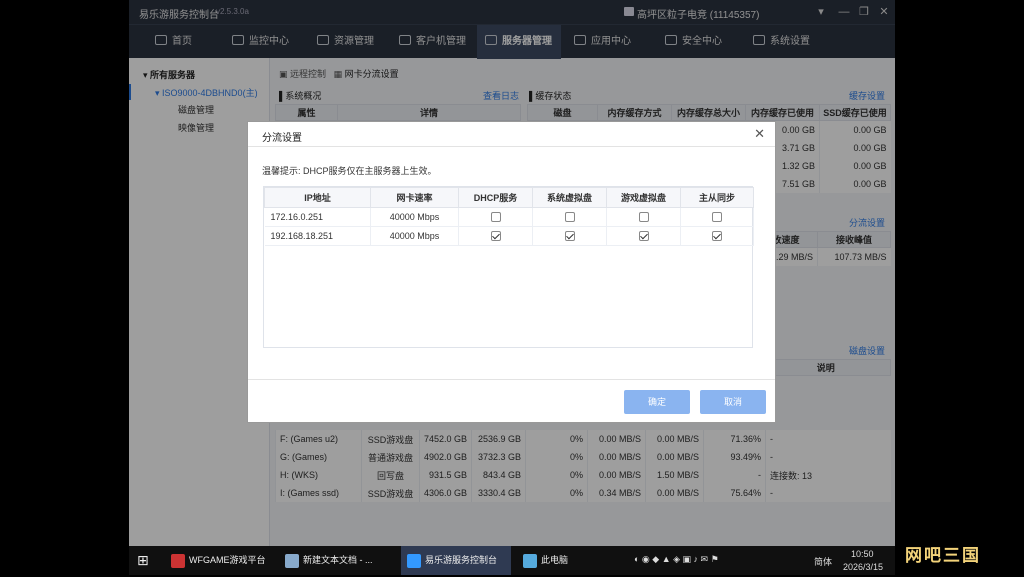  I want to click on dialog-title: 分流设置, so click(282, 138).